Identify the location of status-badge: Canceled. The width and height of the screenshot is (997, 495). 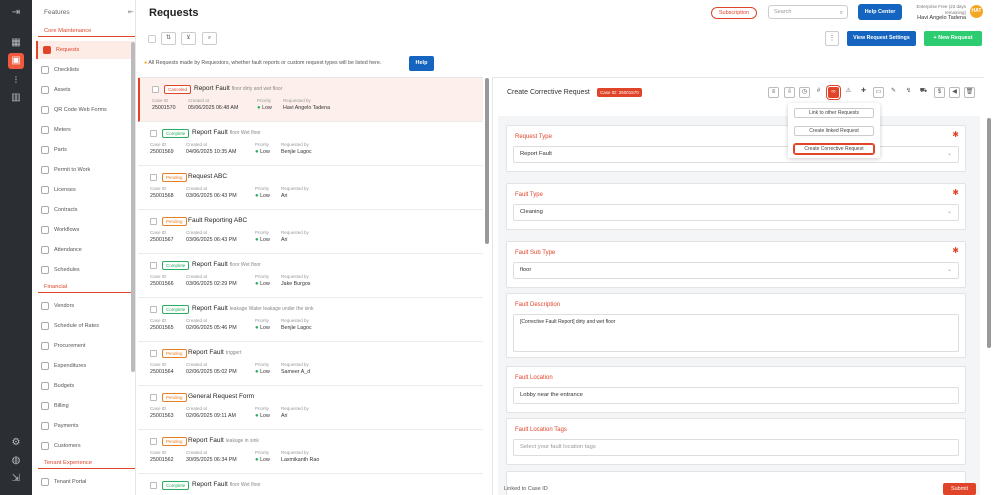
(178, 89).